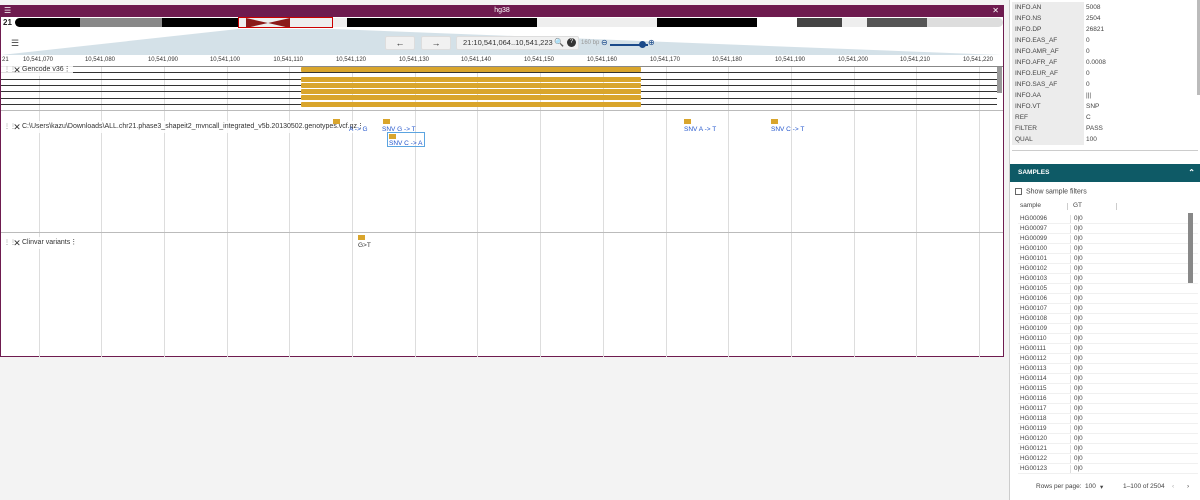 The height and width of the screenshot is (500, 1200). Describe the element at coordinates (1105, 173) in the screenshot. I see `samples-section-header: SAMPLES ⌃` at that location.